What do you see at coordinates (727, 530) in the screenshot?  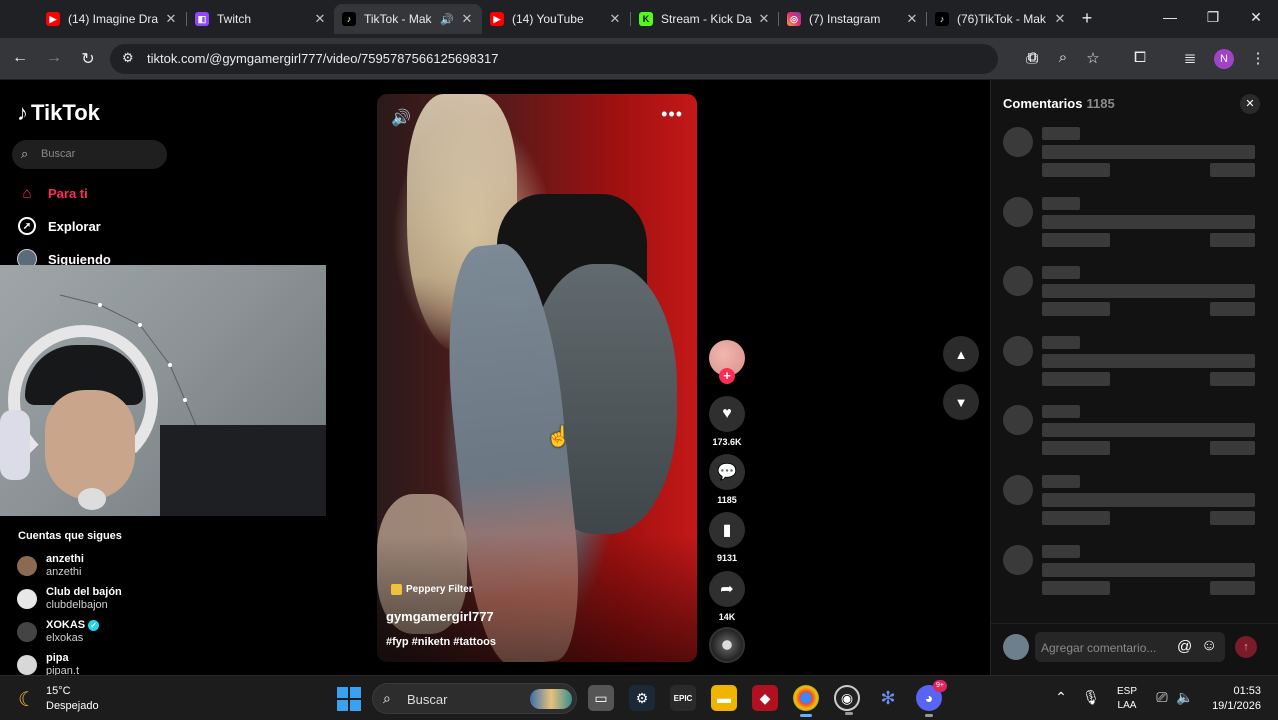 I see `save-button: ▮` at bounding box center [727, 530].